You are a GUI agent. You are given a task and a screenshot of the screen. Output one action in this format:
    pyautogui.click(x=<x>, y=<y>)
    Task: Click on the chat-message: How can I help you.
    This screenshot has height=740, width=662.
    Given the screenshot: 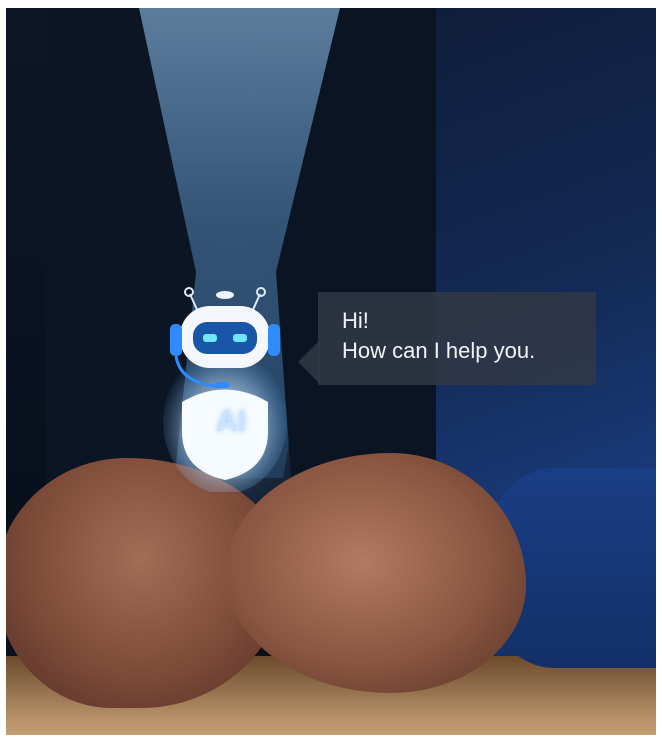 What is the action you would take?
    pyautogui.click(x=439, y=350)
    